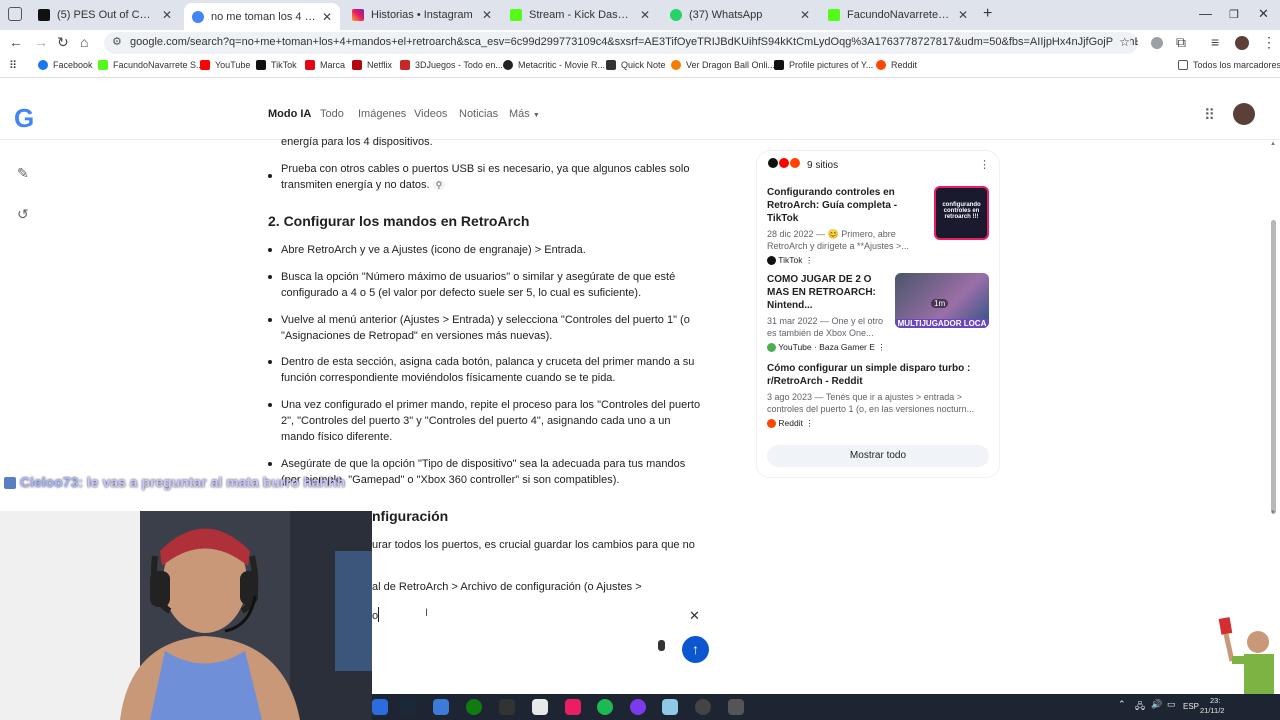 The height and width of the screenshot is (720, 1280). What do you see at coordinates (1191, 706) in the screenshot?
I see `language-indicator: ESP` at bounding box center [1191, 706].